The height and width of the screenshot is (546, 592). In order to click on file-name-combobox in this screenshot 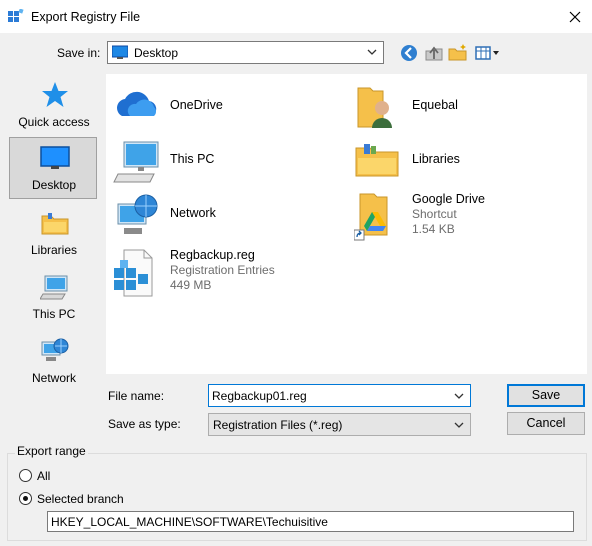, I will do `click(339, 395)`.